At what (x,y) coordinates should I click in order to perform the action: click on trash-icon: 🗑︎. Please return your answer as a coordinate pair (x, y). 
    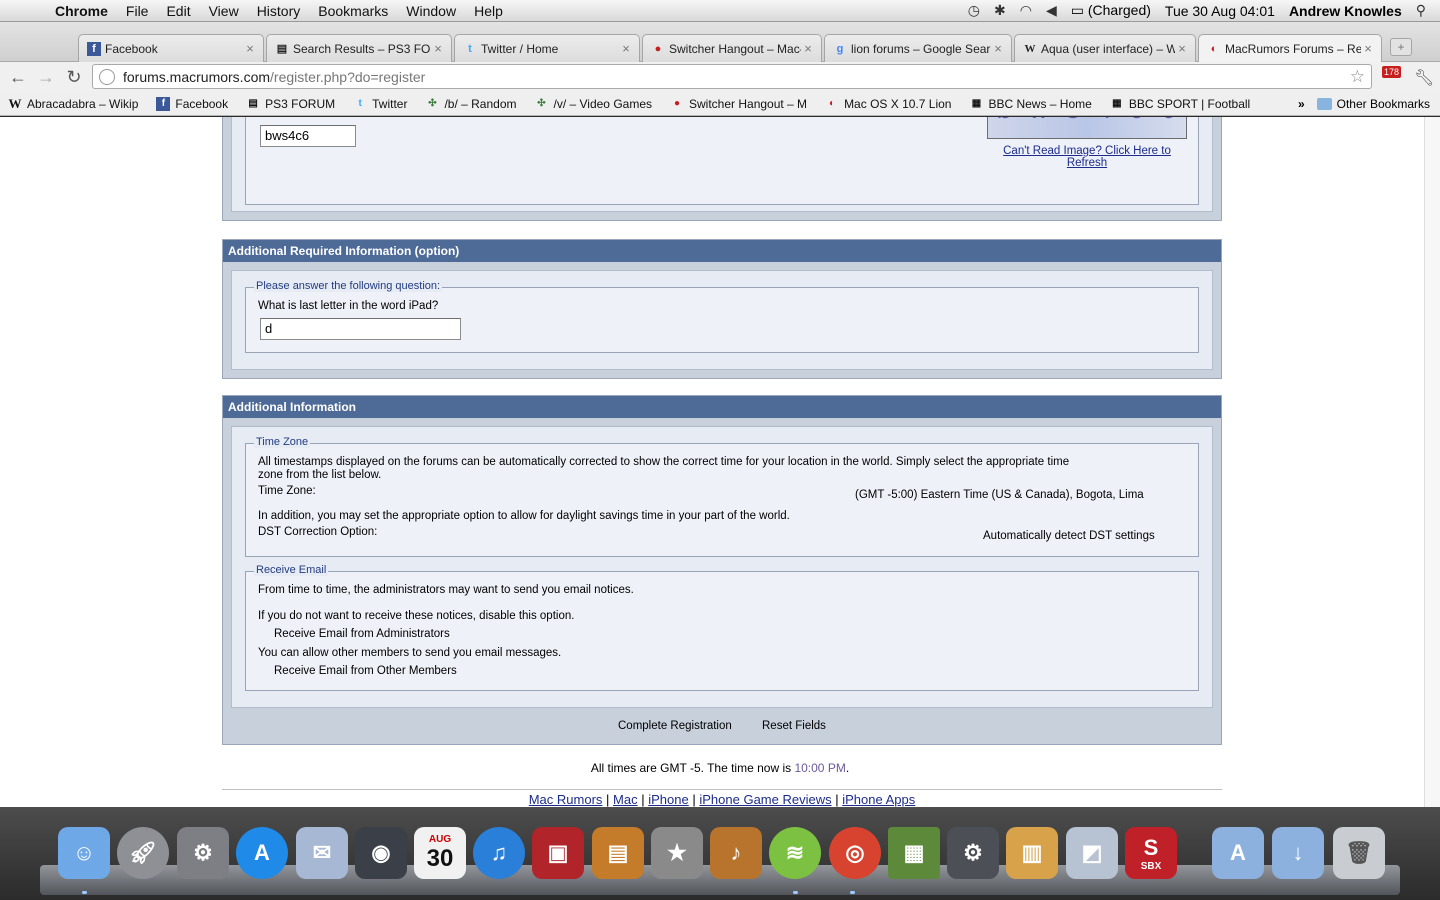
    Looking at the image, I should click on (1359, 853).